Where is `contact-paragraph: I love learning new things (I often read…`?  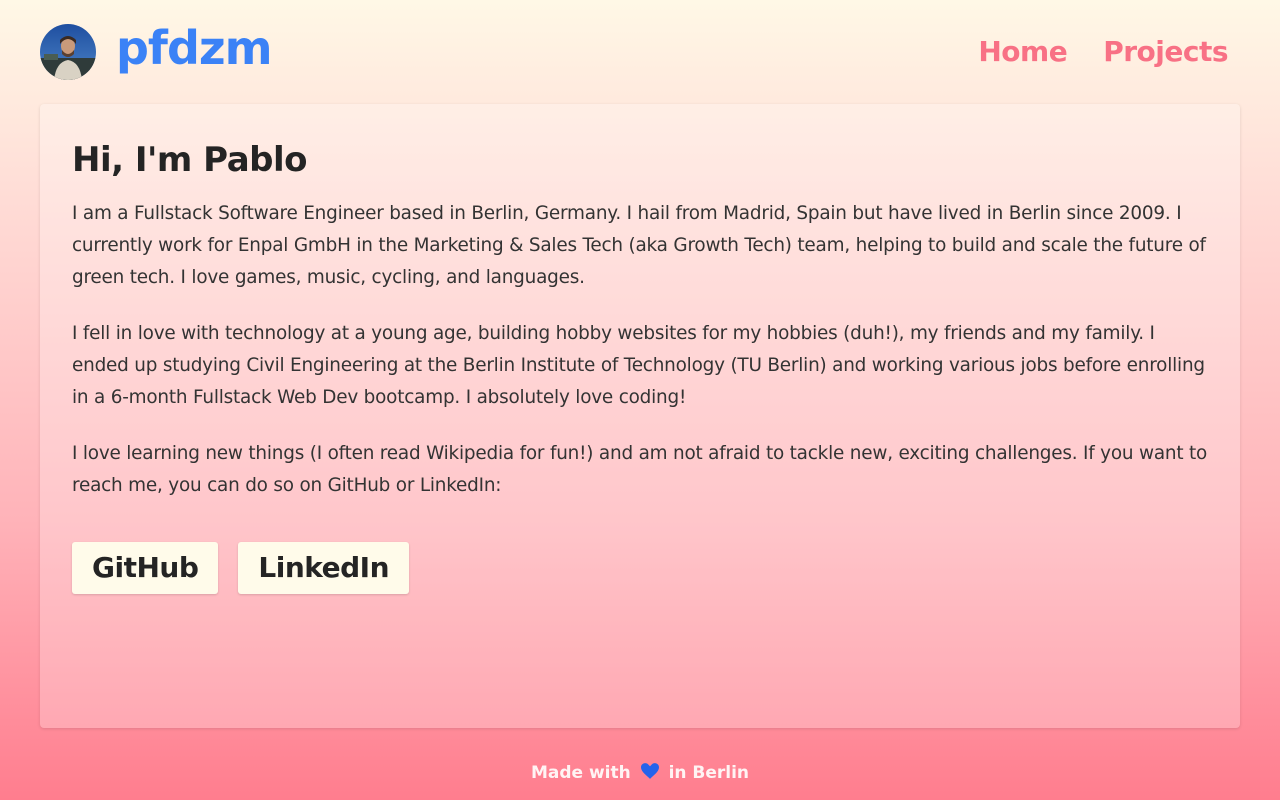 contact-paragraph: I love learning new things (I often read… is located at coordinates (640, 469).